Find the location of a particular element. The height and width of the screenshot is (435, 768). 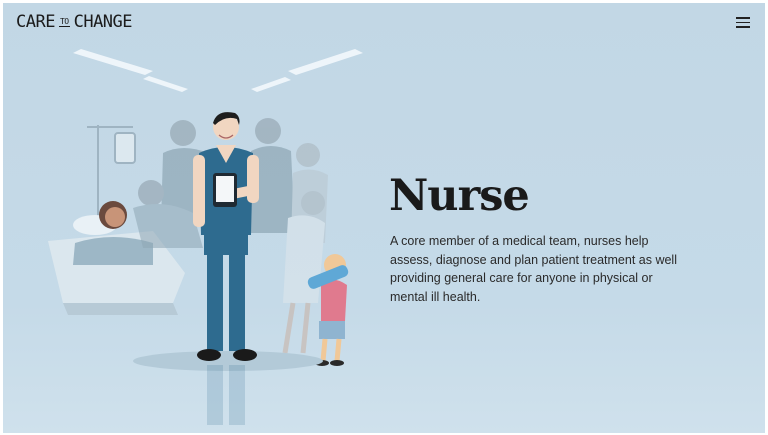

floor-reflection is located at coordinates (226, 395).